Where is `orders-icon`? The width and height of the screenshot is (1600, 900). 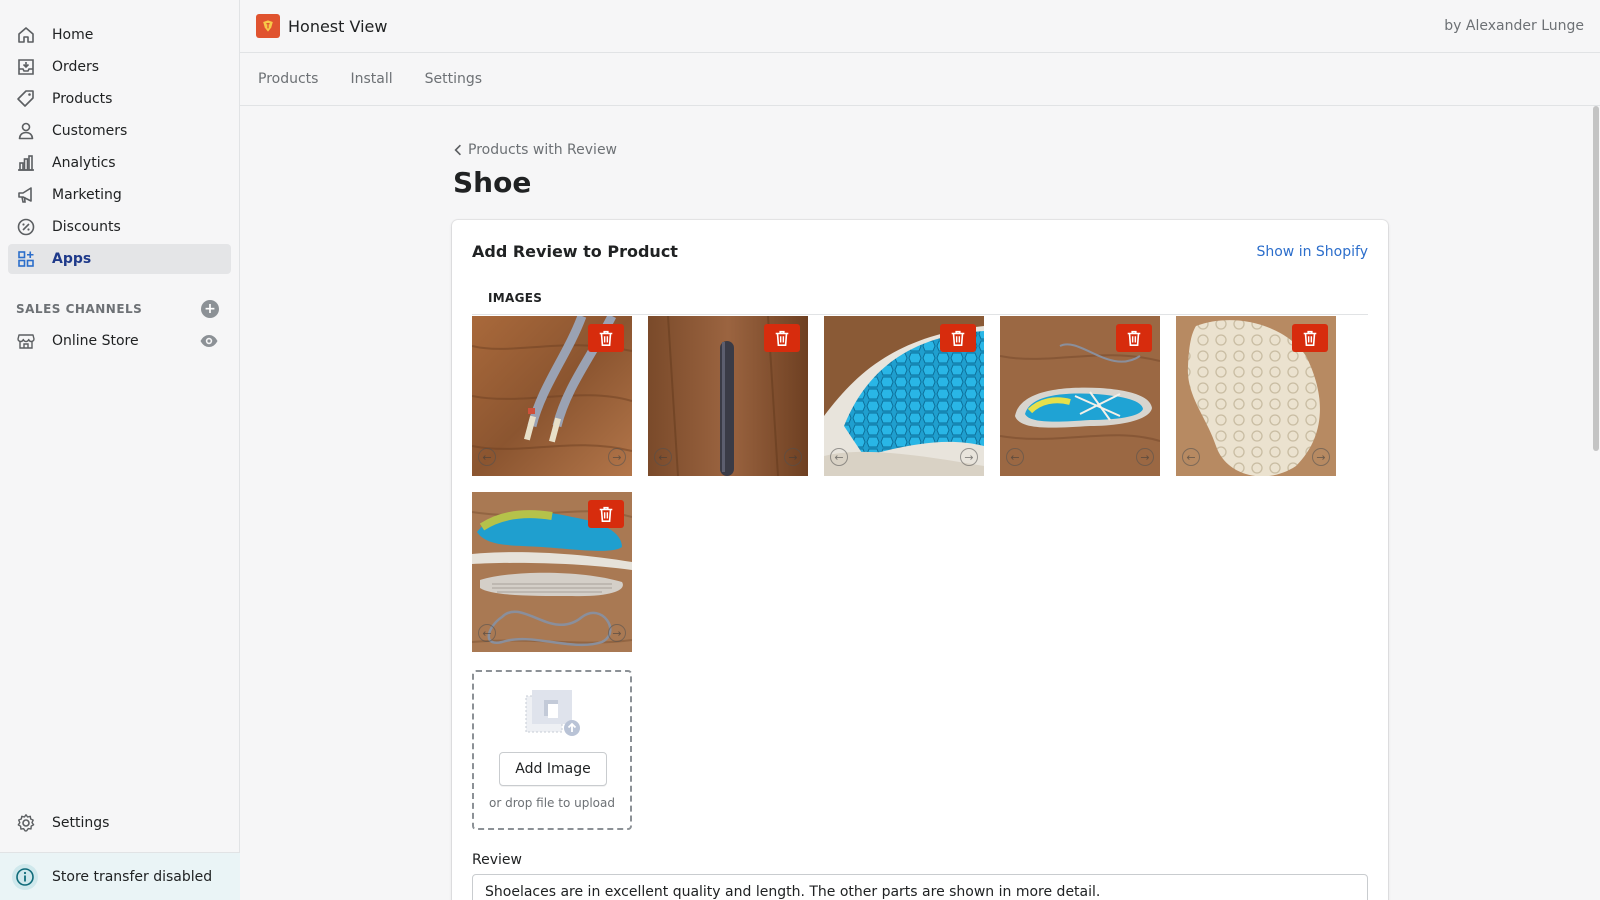
orders-icon is located at coordinates (26, 67).